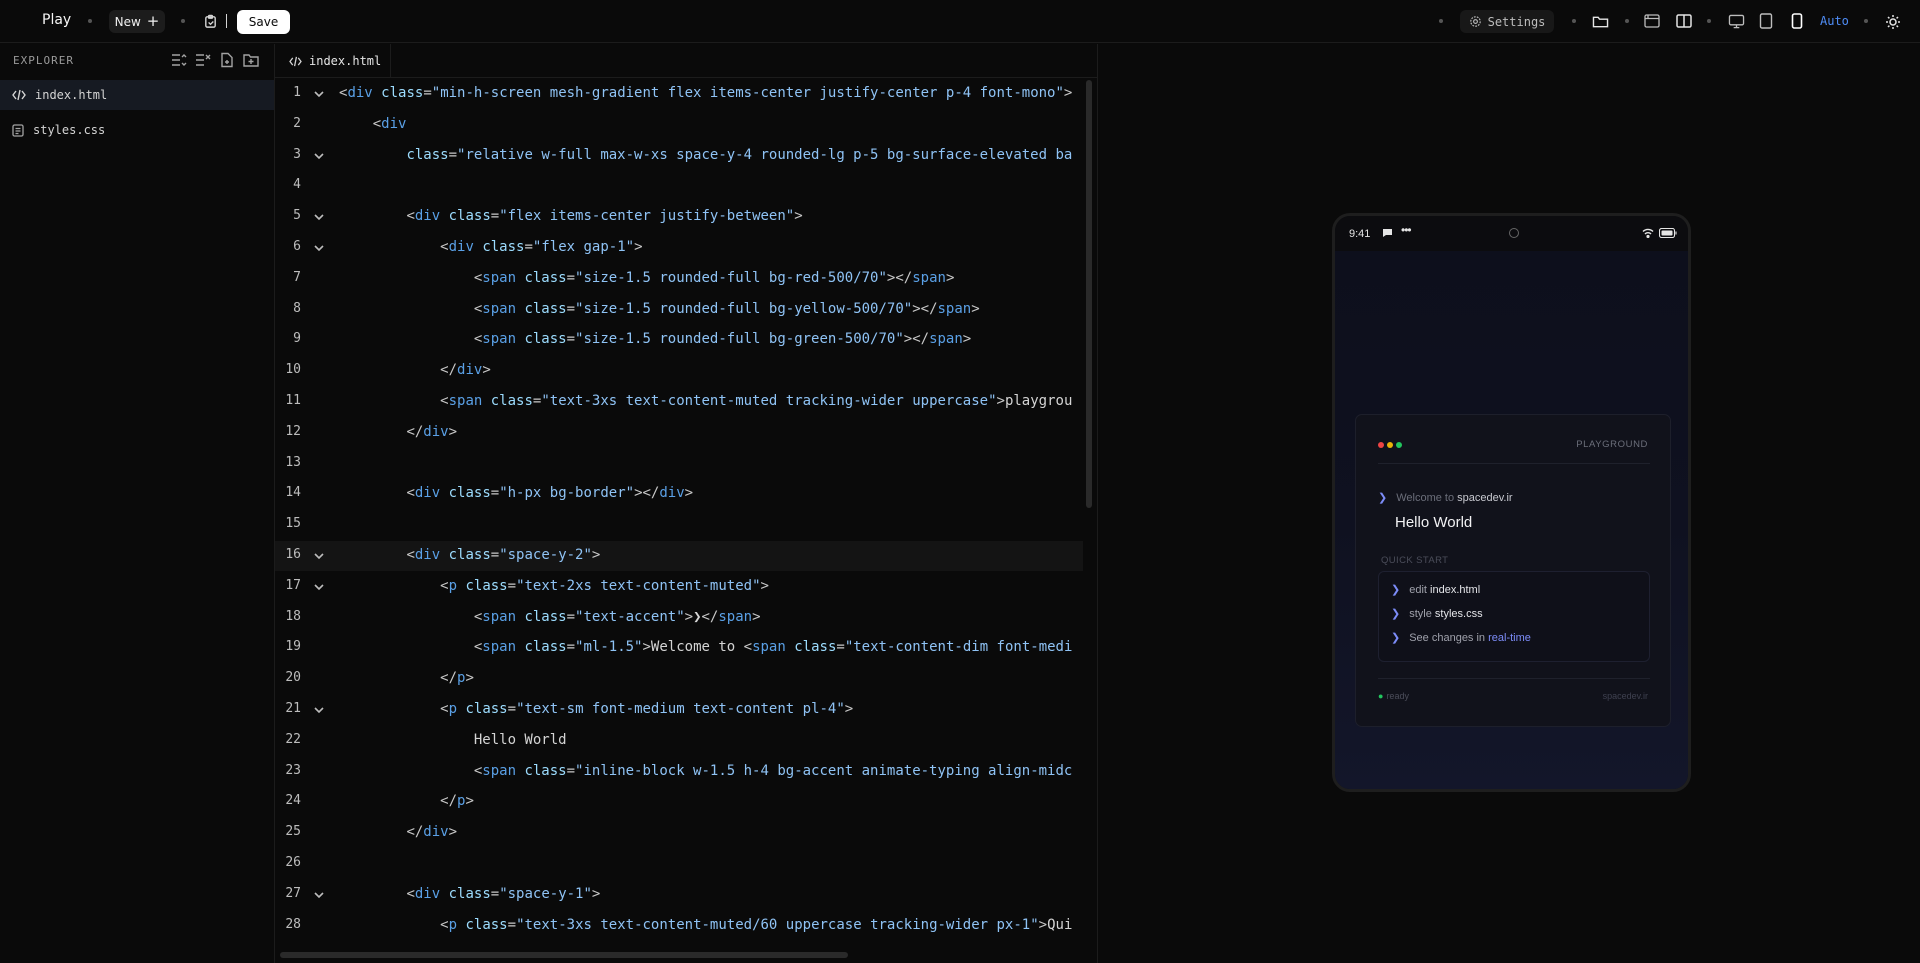 Image resolution: width=1920 pixels, height=963 pixels. I want to click on expand-all-button, so click(202, 59).